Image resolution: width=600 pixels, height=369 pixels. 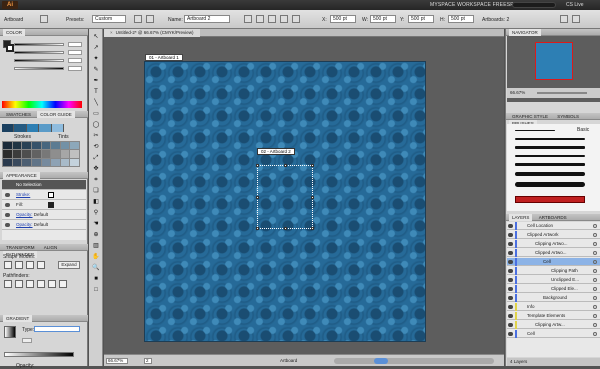 What do you see at coordinates (51, 195) in the screenshot?
I see `stroke-swatch-icon` at bounding box center [51, 195].